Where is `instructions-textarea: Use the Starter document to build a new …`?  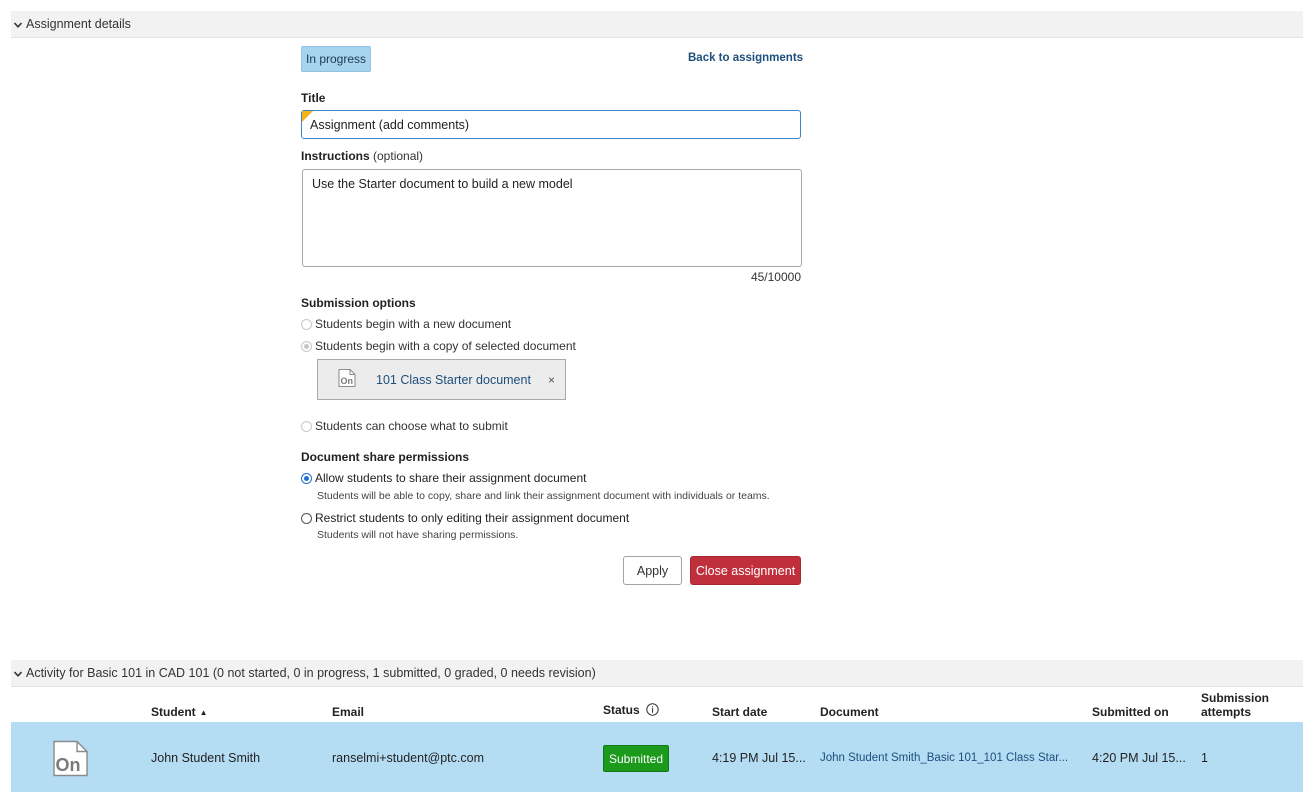
instructions-textarea: Use the Starter document to build a new … is located at coordinates (552, 218).